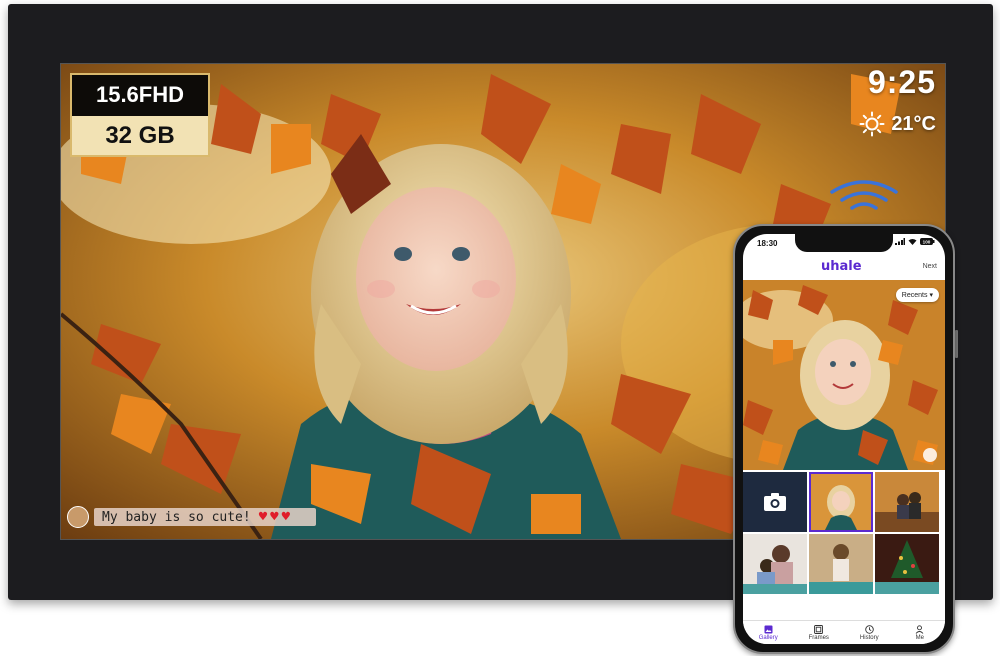 The width and height of the screenshot is (1000, 656). I want to click on hearts: ♥ ♥ ♥, so click(274, 517).